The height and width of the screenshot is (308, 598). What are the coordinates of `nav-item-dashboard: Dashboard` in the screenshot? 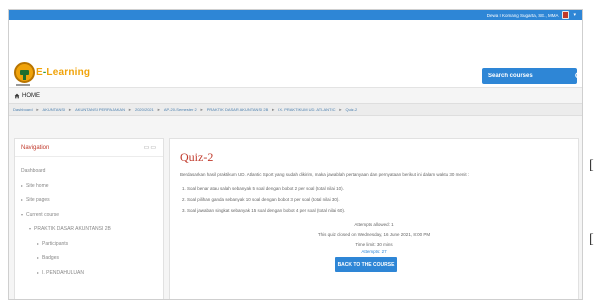 It's located at (33, 171).